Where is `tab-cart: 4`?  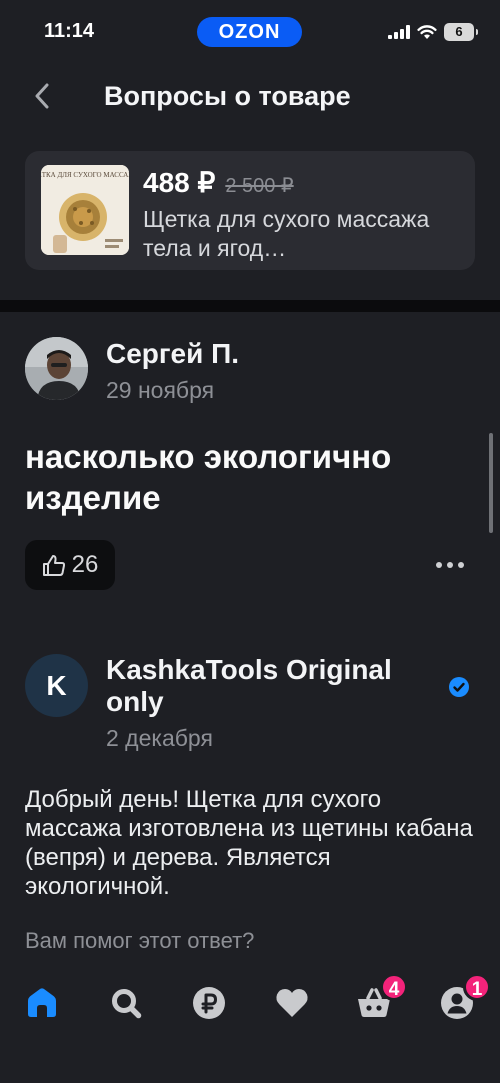 tab-cart: 4 is located at coordinates (381, 998).